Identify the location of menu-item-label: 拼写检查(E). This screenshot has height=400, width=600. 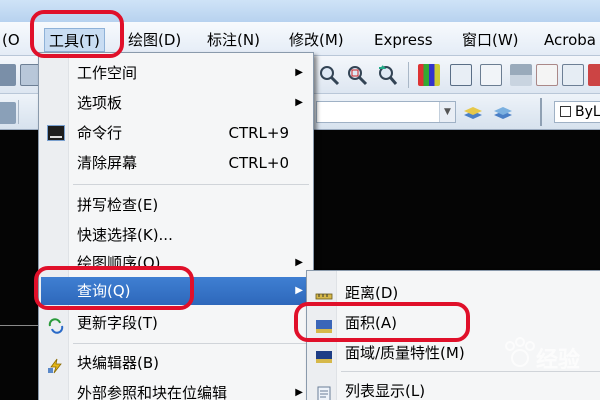
(118, 205).